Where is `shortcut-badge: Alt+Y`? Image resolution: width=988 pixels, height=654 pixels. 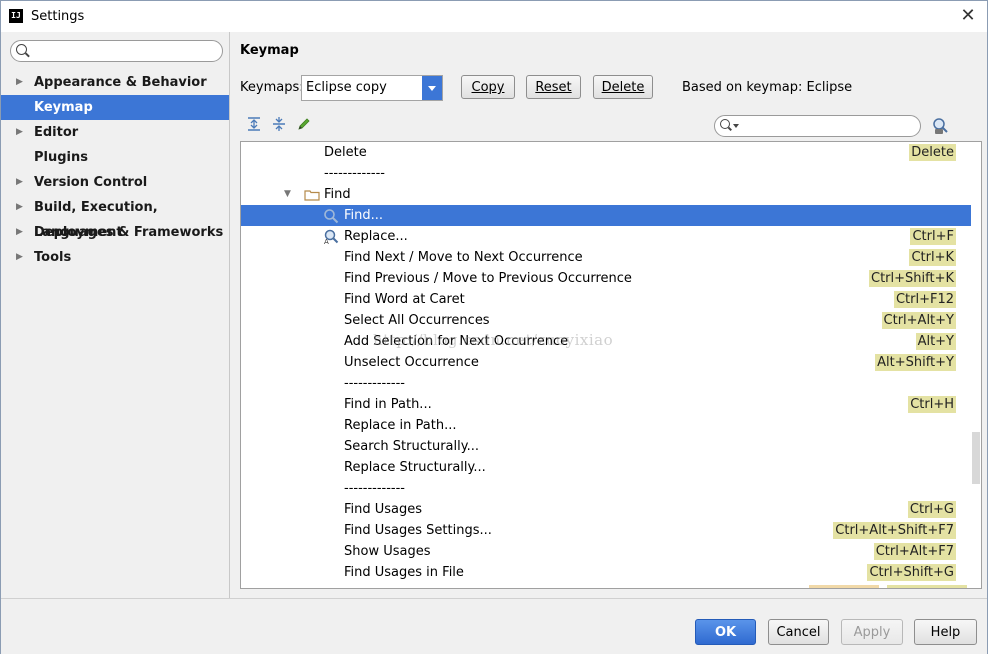 shortcut-badge: Alt+Y is located at coordinates (935, 341).